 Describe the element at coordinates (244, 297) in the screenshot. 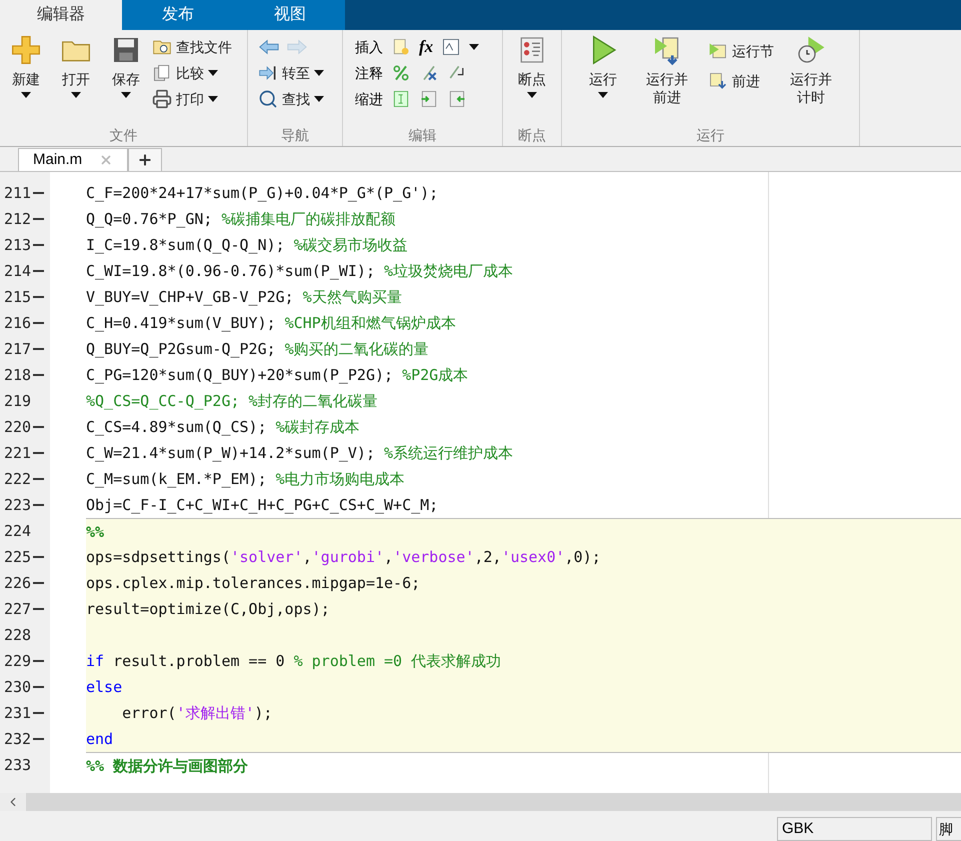

I see `code-line: V_BUY=V_CHP+V_GB-V_P2G; %天然气购买量` at that location.